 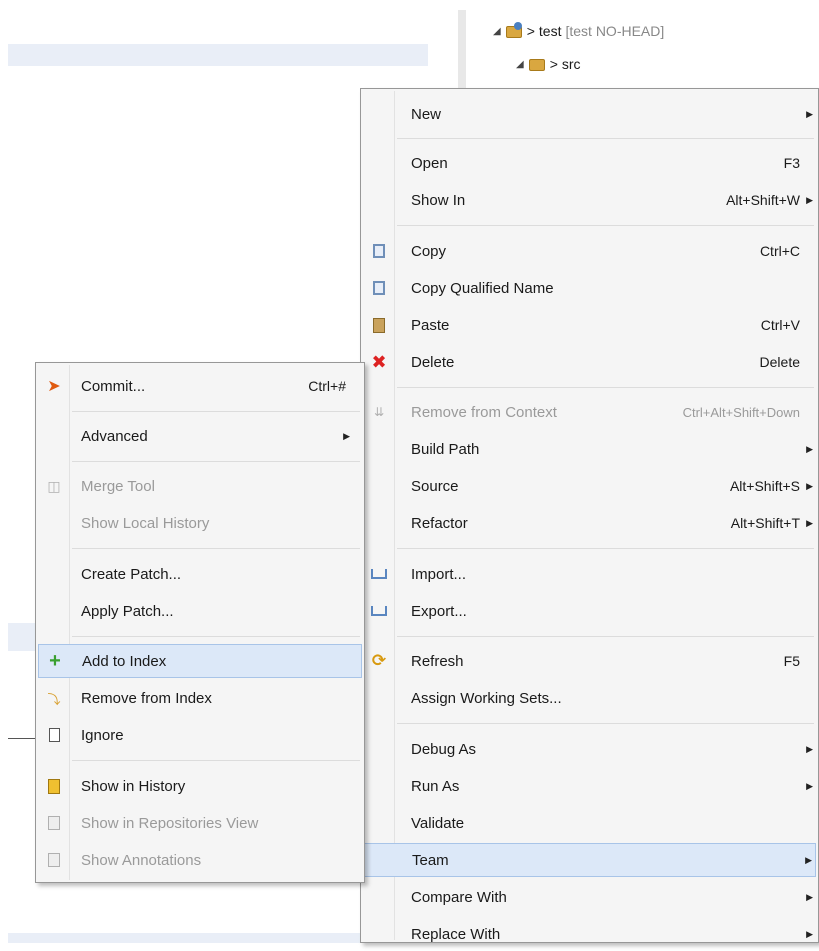 I want to click on menu-item-show-in-history: Show in History, so click(x=200, y=786).